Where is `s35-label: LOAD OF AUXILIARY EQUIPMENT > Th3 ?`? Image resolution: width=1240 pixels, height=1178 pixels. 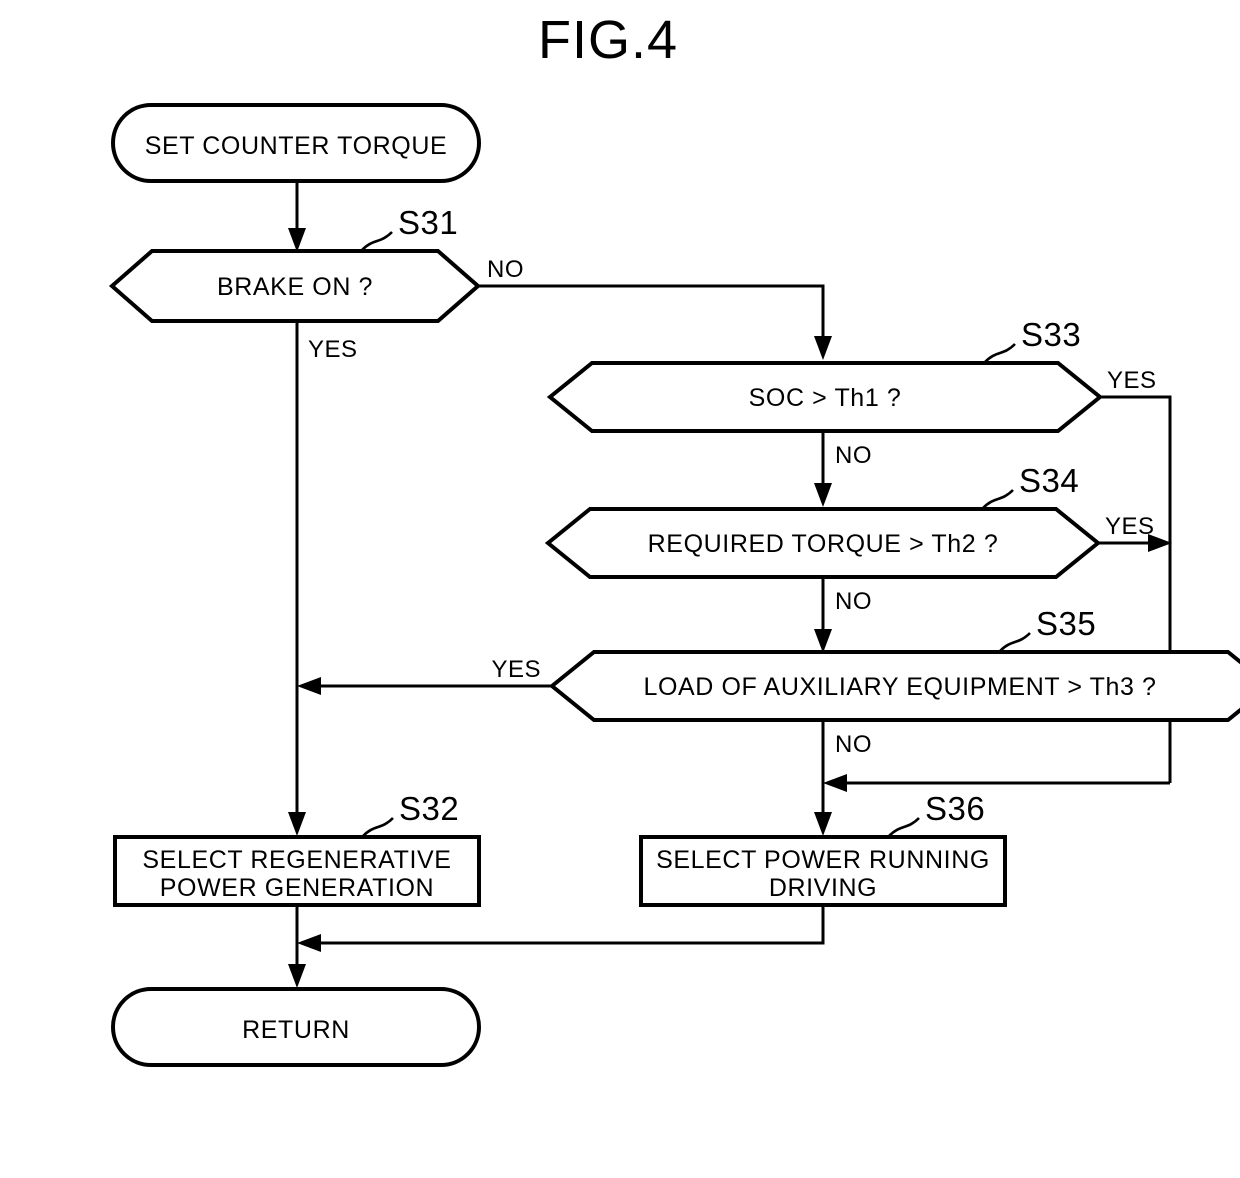
s35-label: LOAD OF AUXILIARY EQUIPMENT > Th3 ? is located at coordinates (899, 687).